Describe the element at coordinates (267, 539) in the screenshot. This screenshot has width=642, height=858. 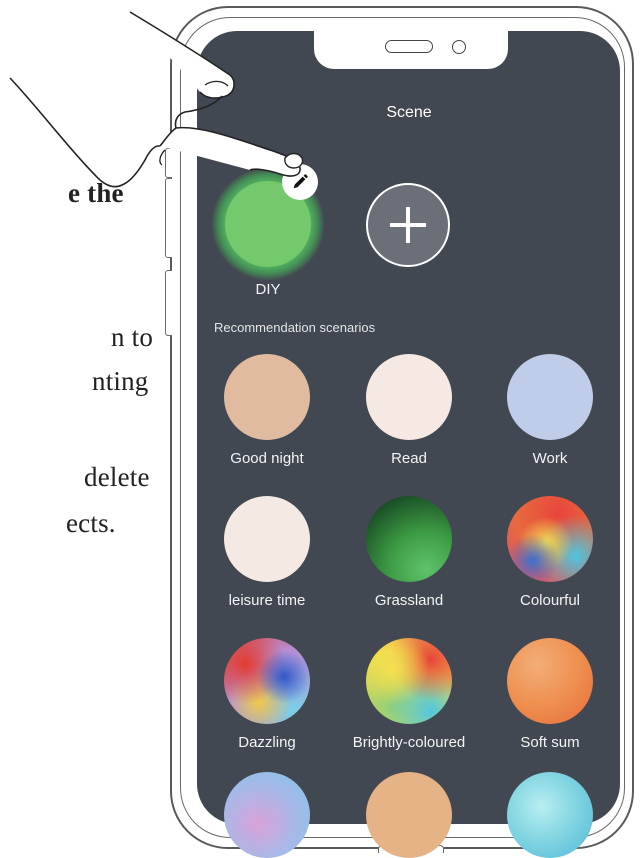
I see `scene-leisure-time-button` at that location.